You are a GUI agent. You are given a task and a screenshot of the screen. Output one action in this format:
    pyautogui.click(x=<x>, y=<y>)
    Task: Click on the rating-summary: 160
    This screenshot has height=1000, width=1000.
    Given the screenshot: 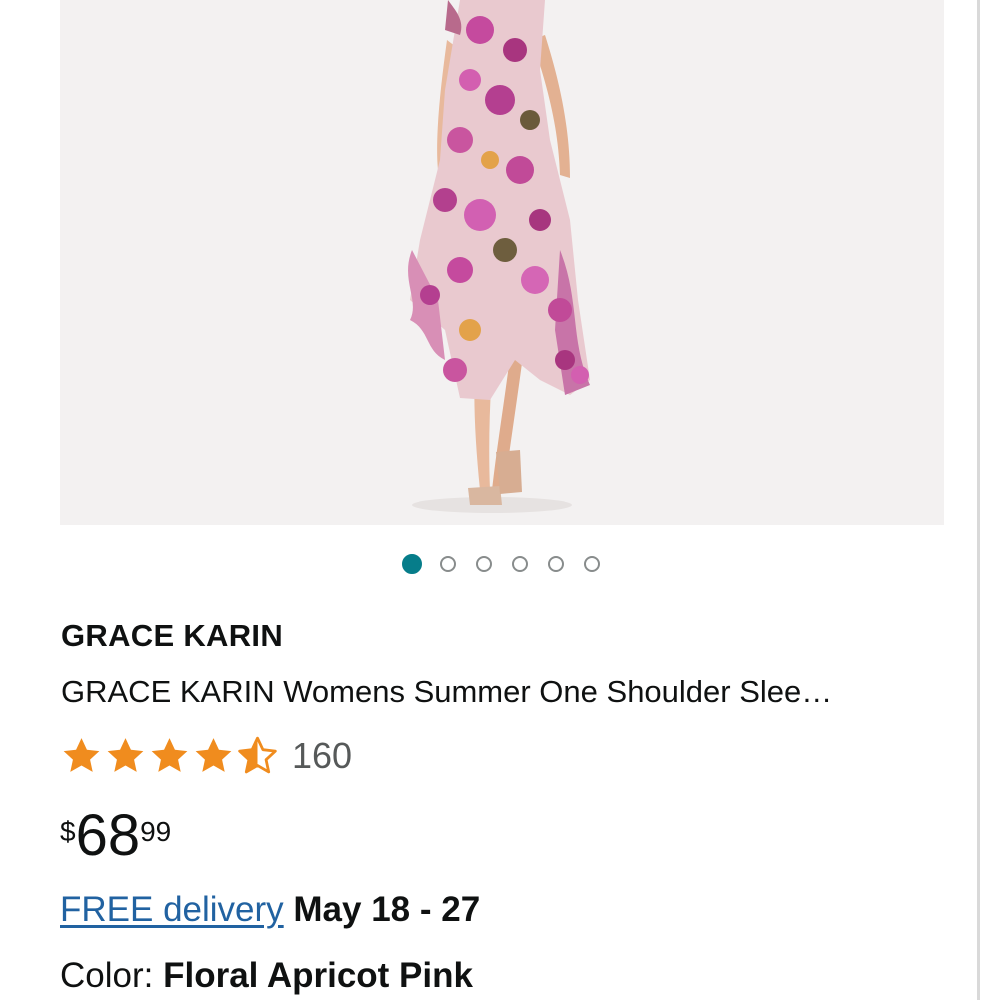 What is the action you would take?
    pyautogui.click(x=206, y=756)
    